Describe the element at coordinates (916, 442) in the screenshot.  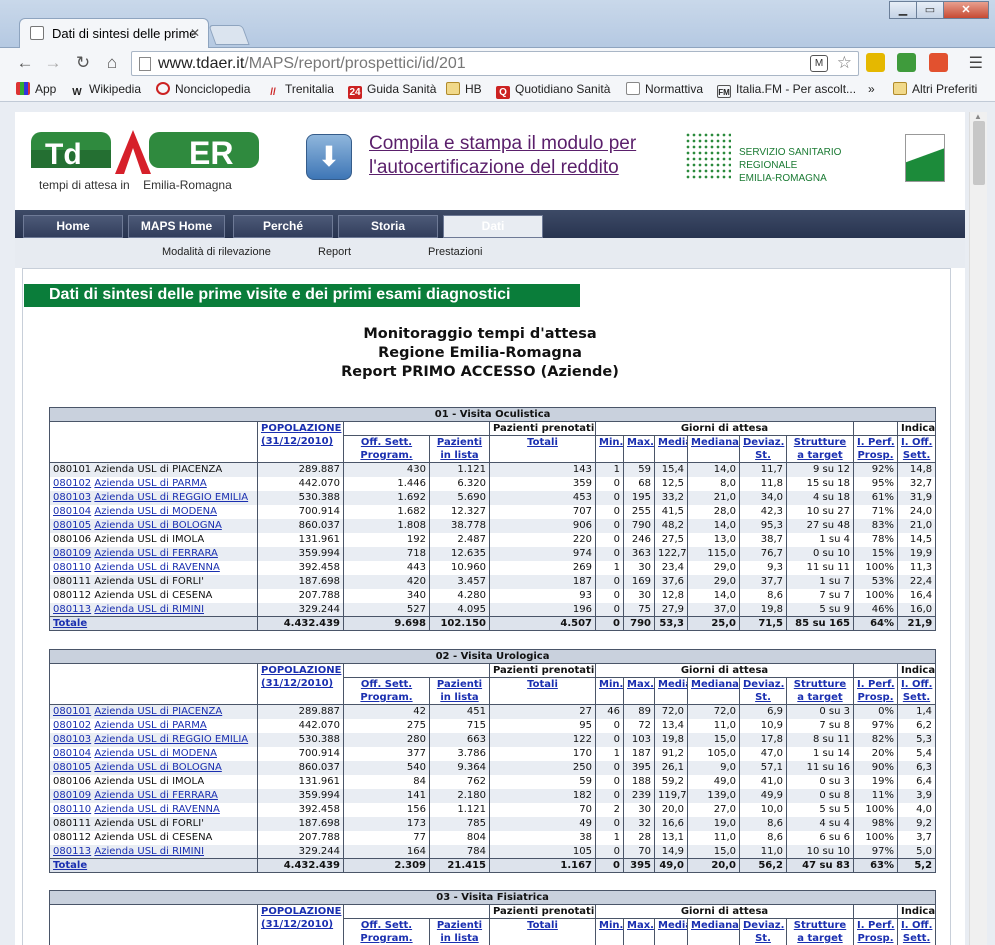
I see `header-i-off-line1: I. Off.` at that location.